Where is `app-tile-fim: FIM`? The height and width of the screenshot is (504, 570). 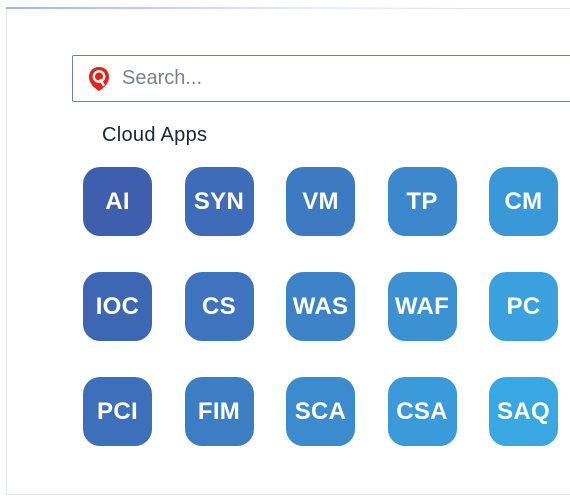 app-tile-fim: FIM is located at coordinates (219, 411).